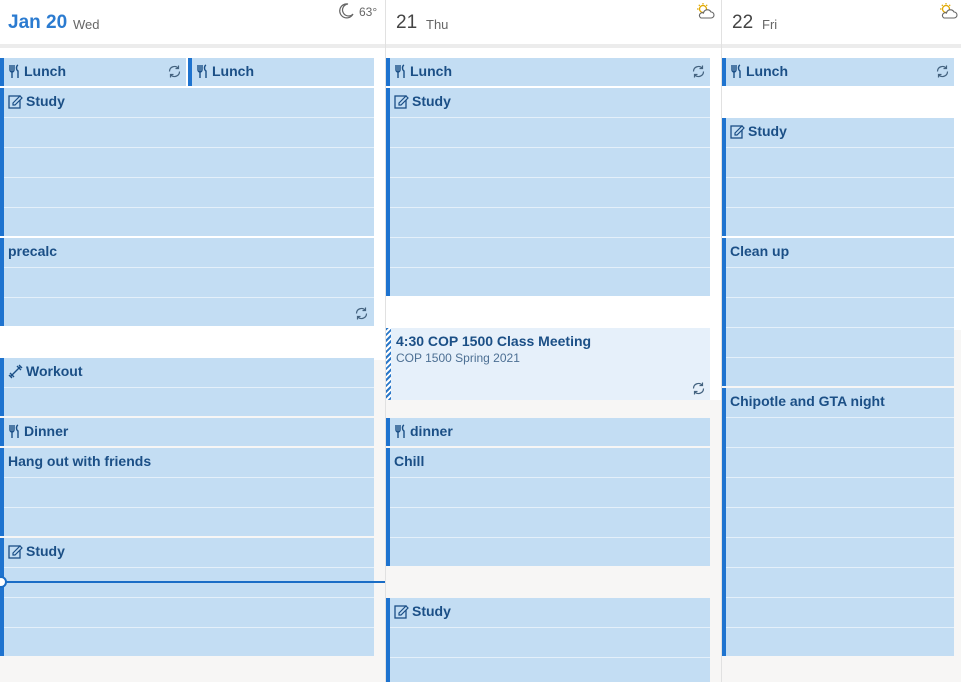 The width and height of the screenshot is (961, 682). I want to click on event-title: Dinner, so click(38, 431).